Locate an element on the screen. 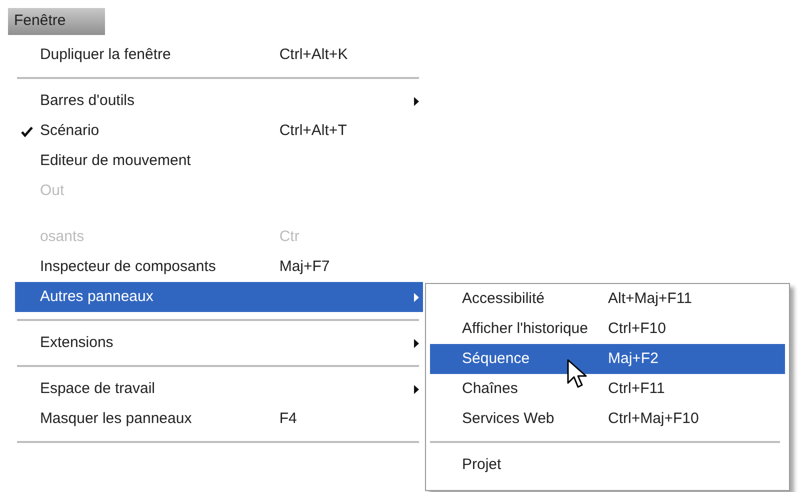 This screenshot has height=492, width=806. menu-item-label: Out is located at coordinates (53, 190).